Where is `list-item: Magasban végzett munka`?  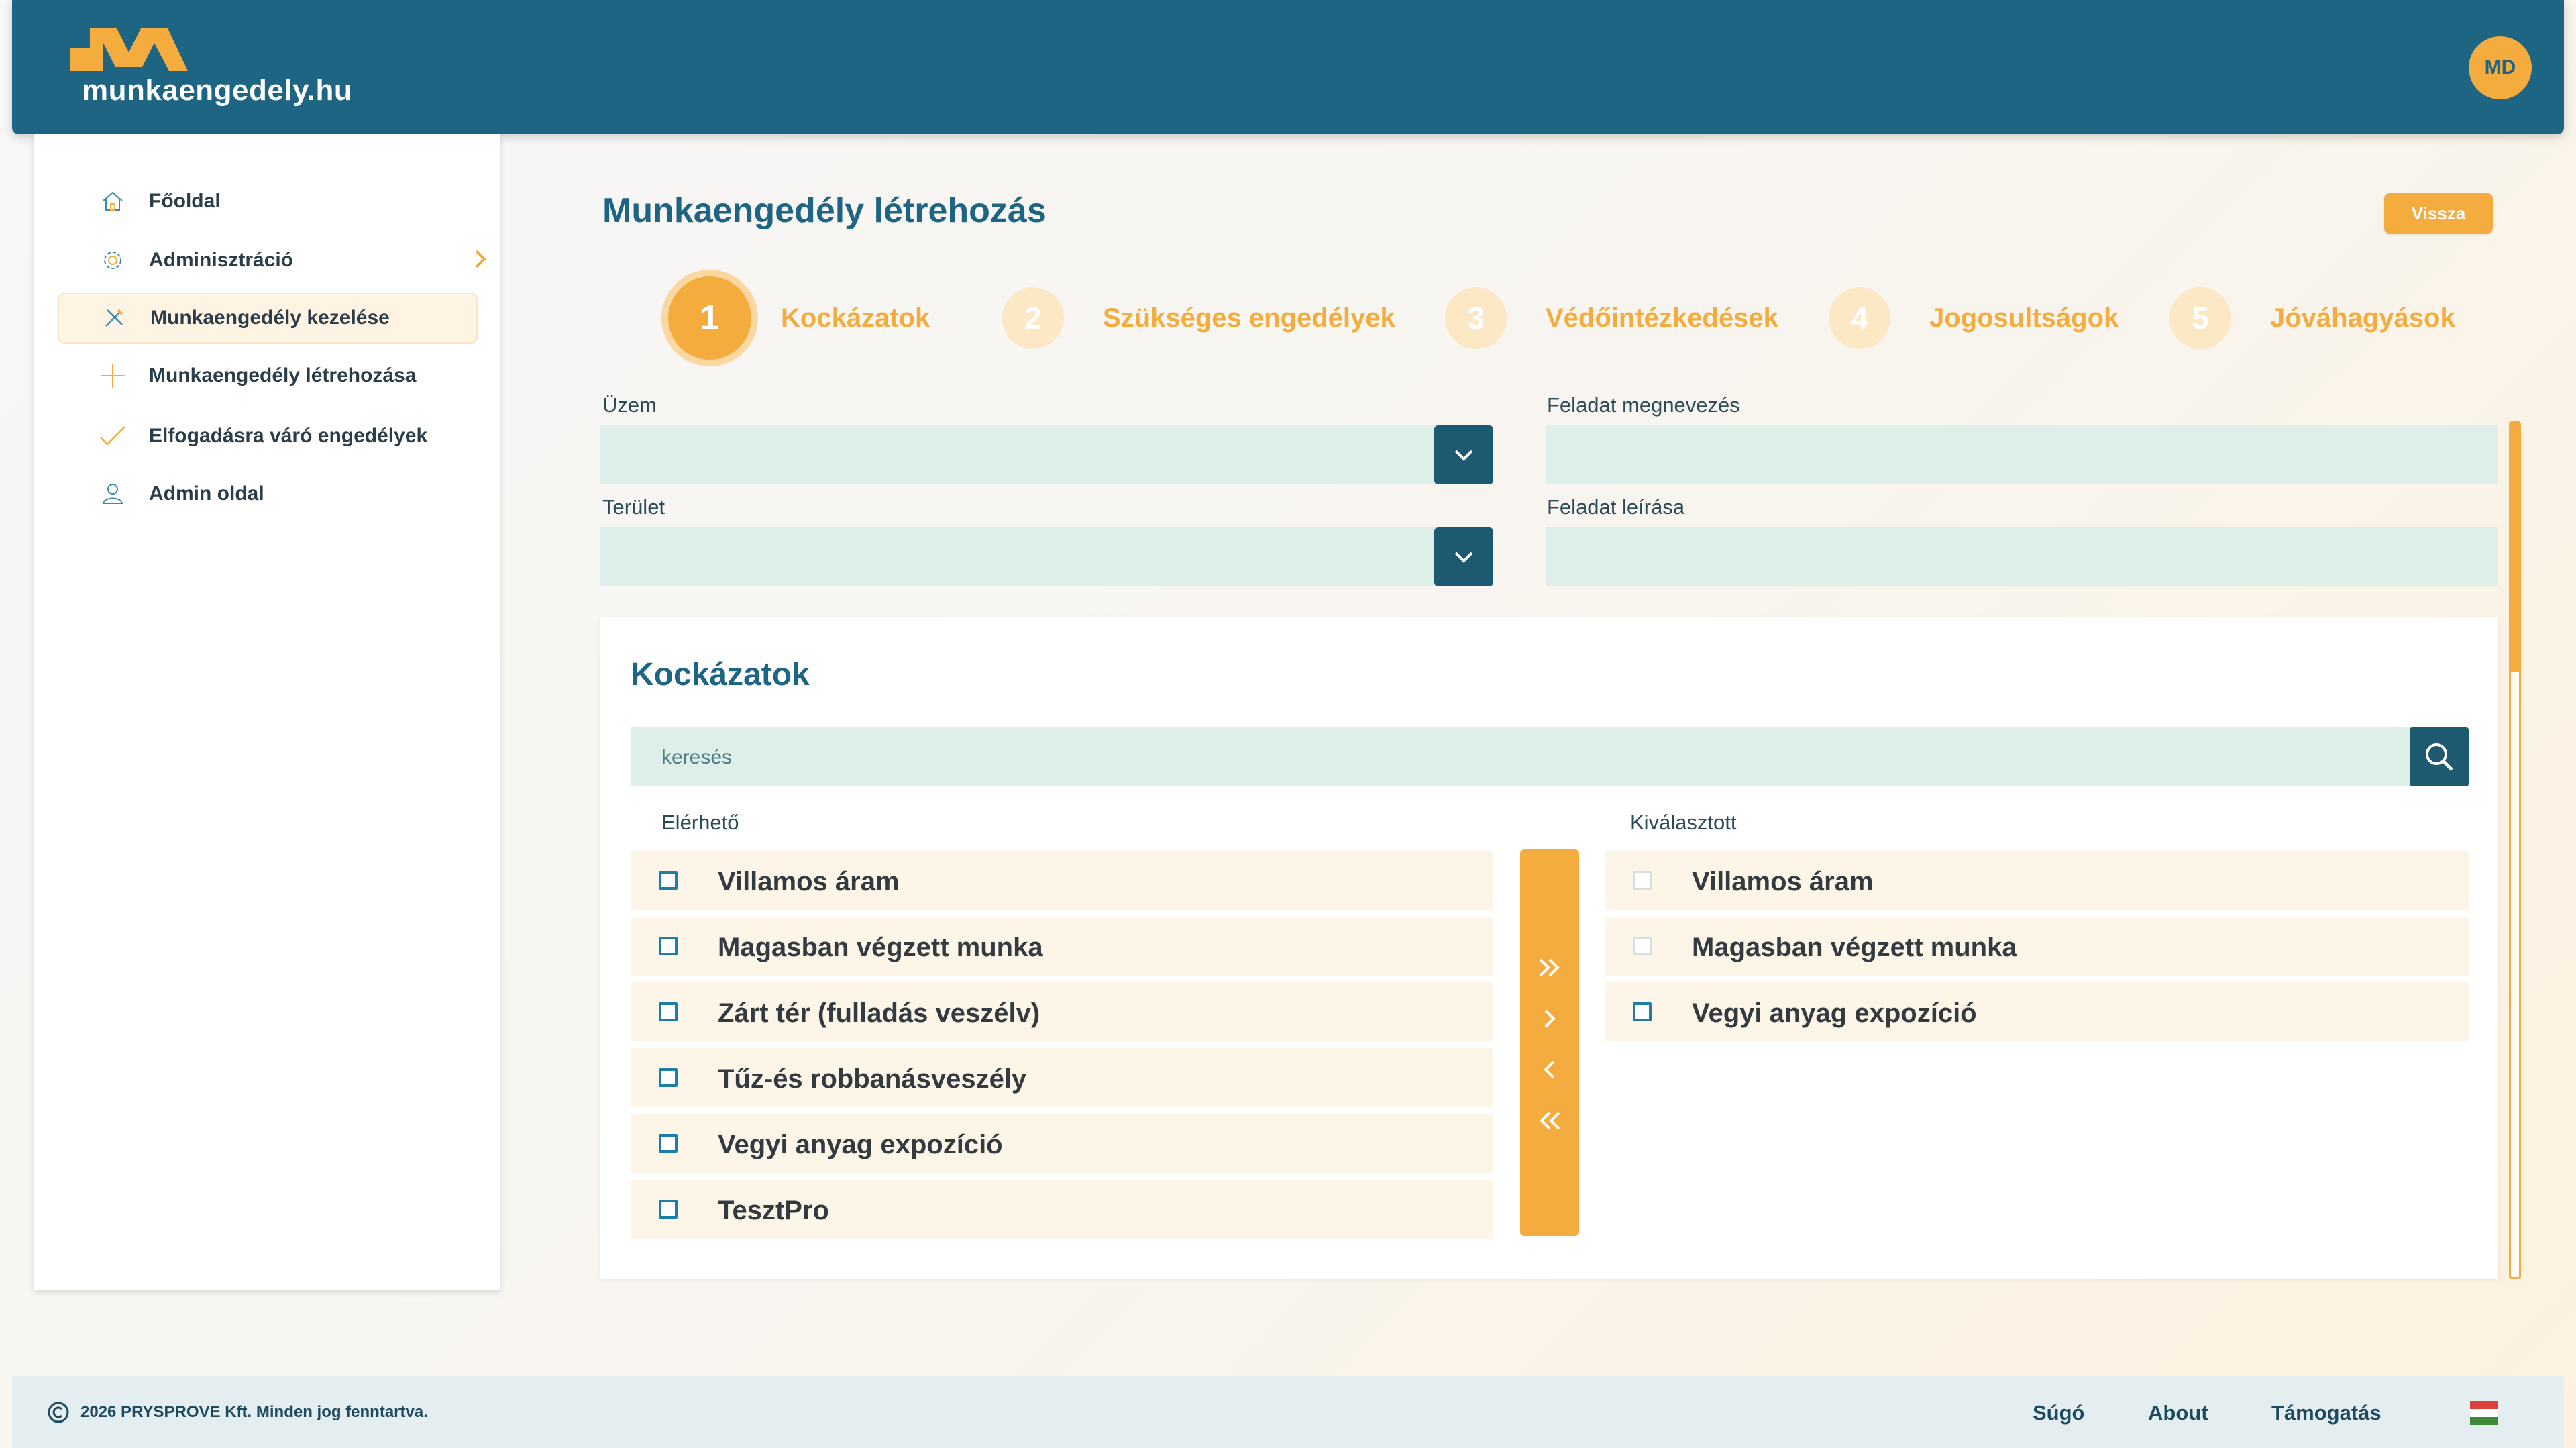 list-item: Magasban végzett munka is located at coordinates (1062, 946).